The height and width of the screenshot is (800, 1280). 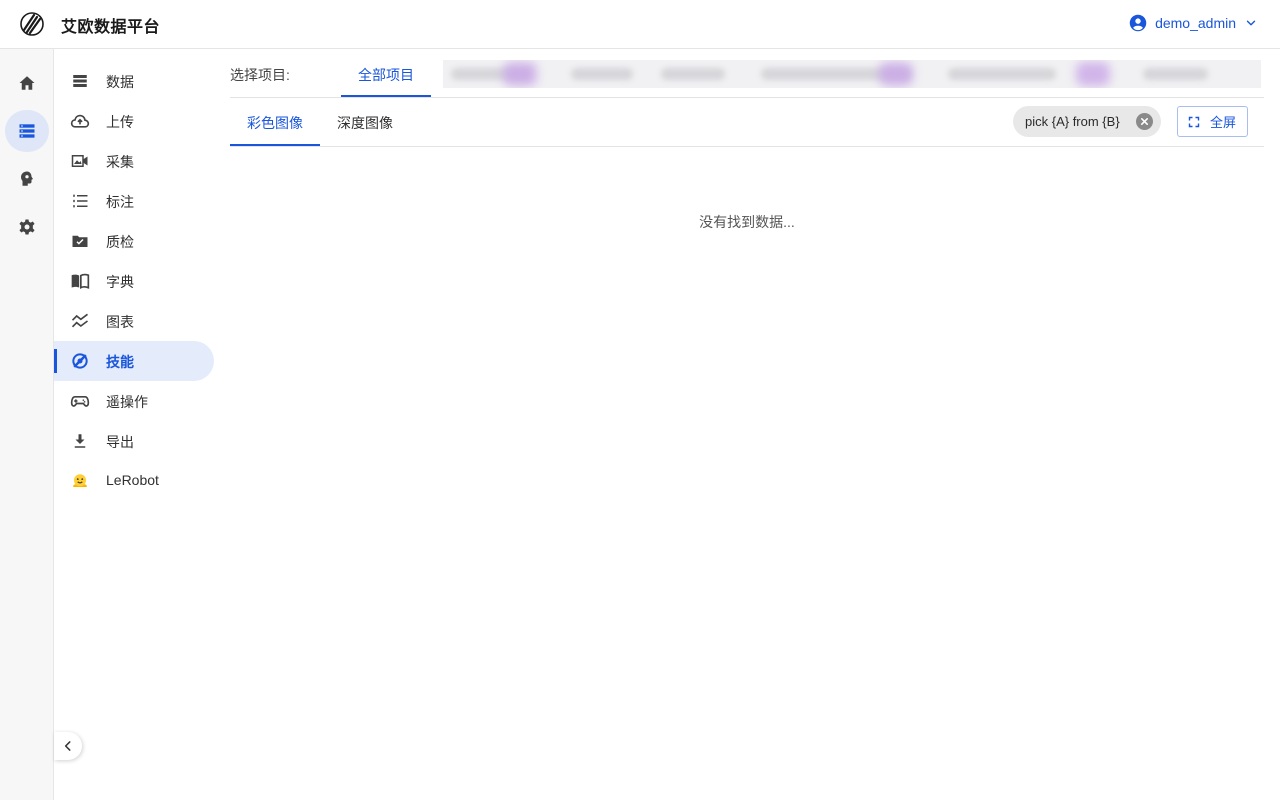 What do you see at coordinates (80, 321) in the screenshot?
I see `chart-line-icon` at bounding box center [80, 321].